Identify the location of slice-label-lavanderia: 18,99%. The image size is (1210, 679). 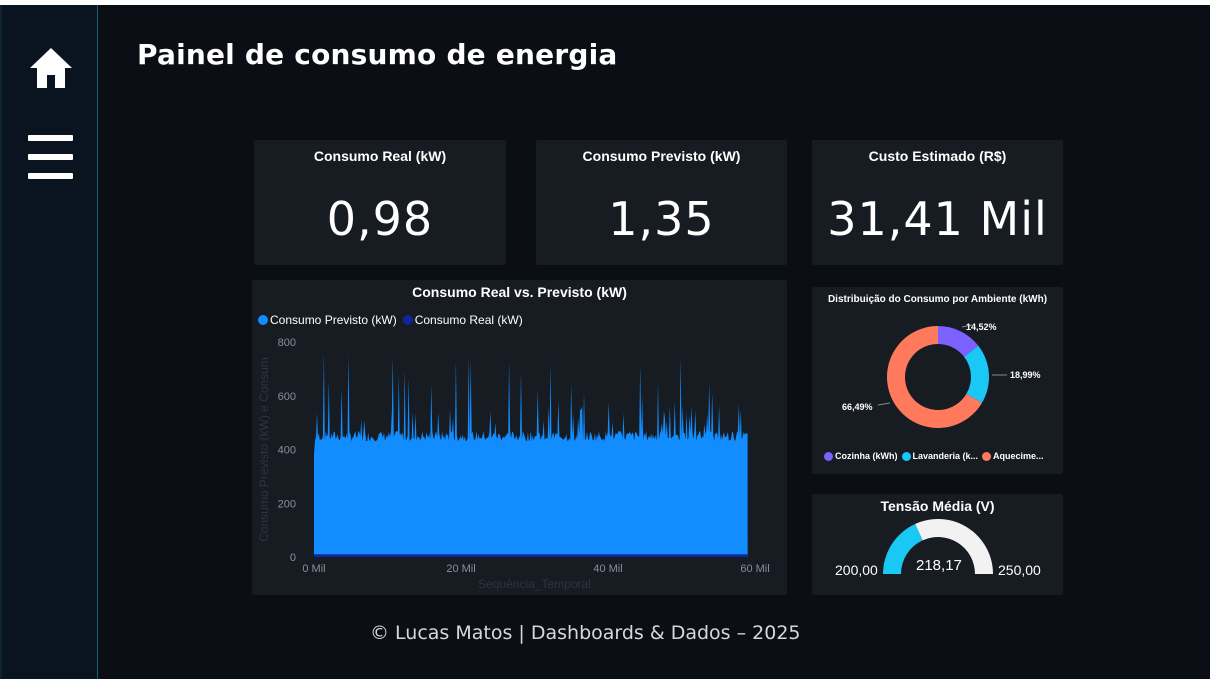
(1025, 375).